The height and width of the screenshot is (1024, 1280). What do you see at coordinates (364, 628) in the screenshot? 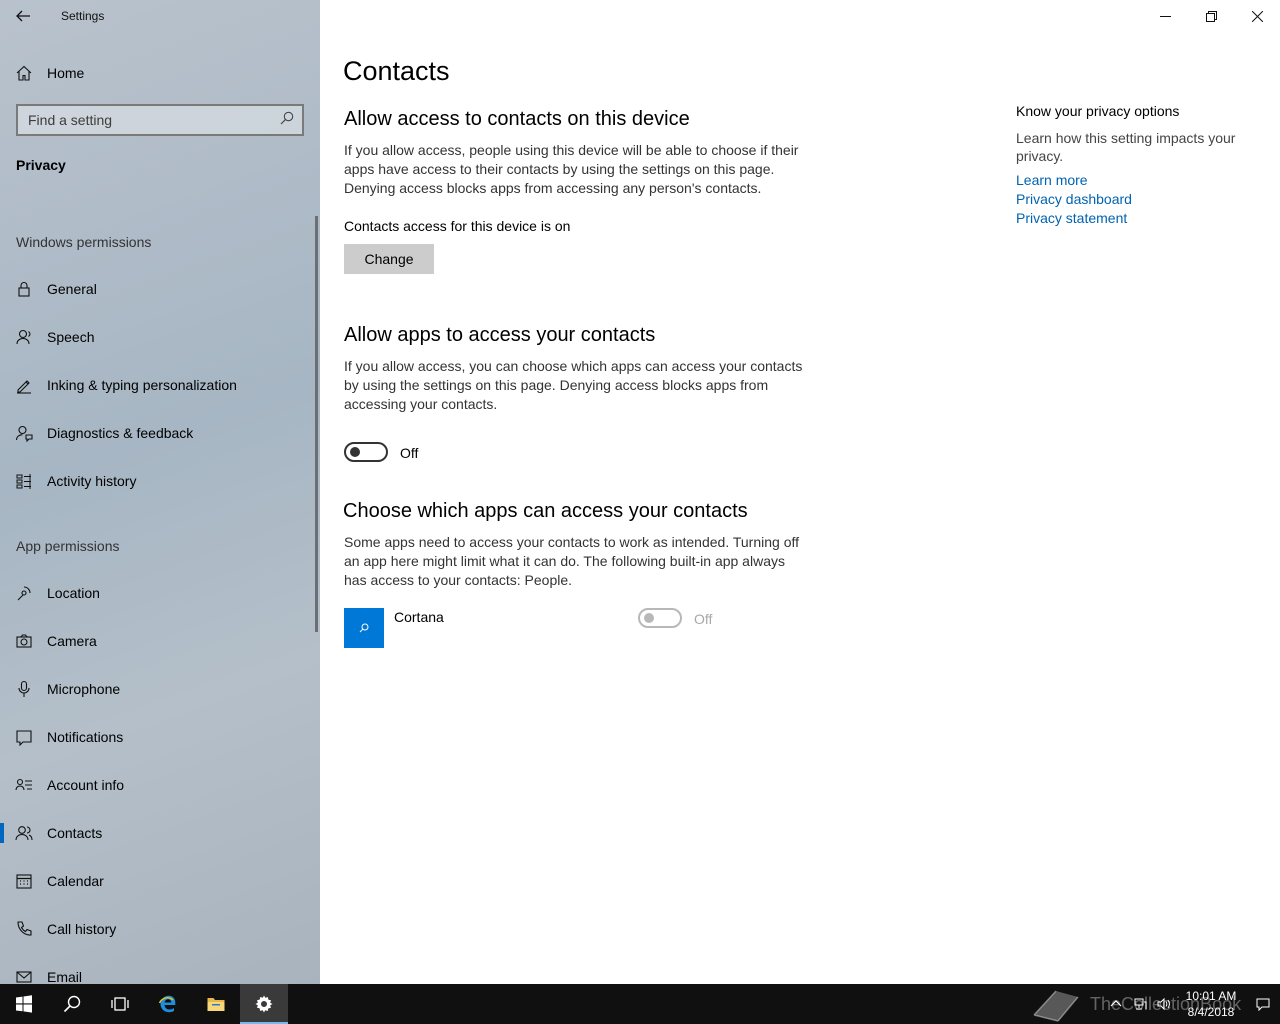
I see `cortana-app-tile` at bounding box center [364, 628].